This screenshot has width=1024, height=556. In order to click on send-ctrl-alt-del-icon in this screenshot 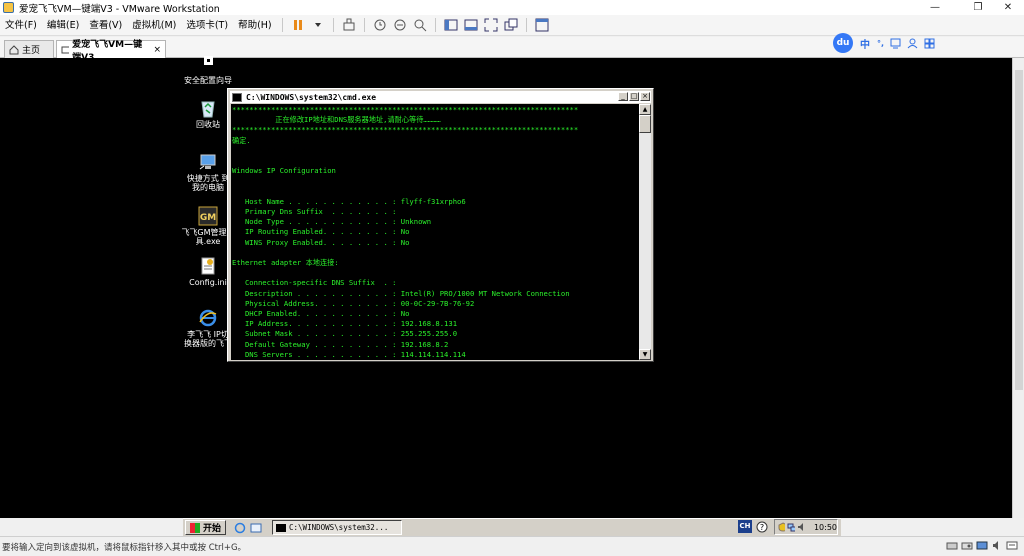, I will do `click(349, 25)`.